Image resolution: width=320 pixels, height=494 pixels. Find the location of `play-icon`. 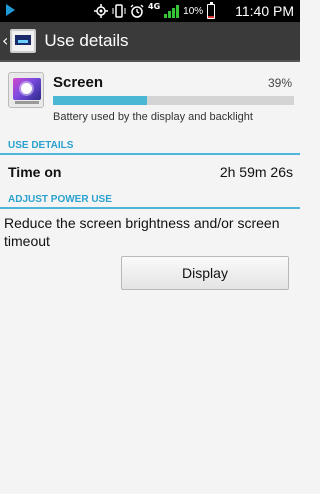

play-icon is located at coordinates (10, 10).